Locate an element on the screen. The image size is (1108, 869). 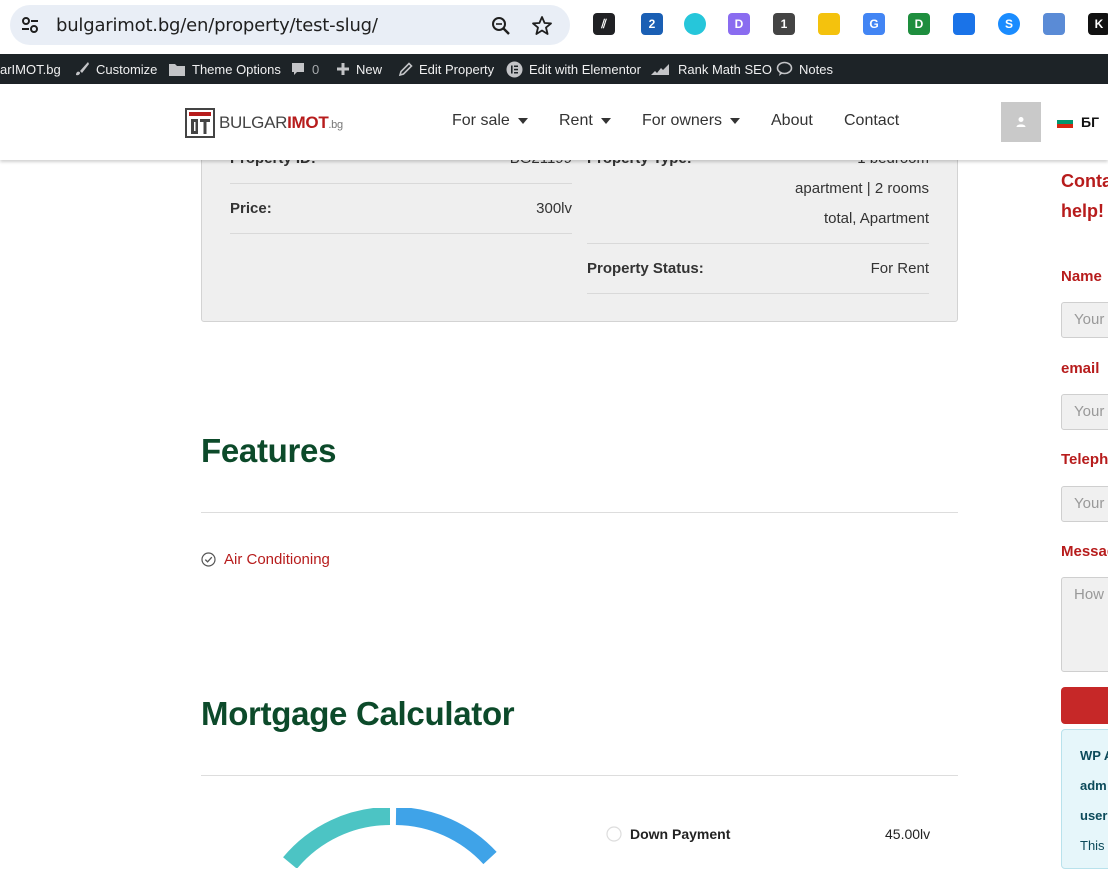
name-label: Name is located at coordinates (1081, 276).